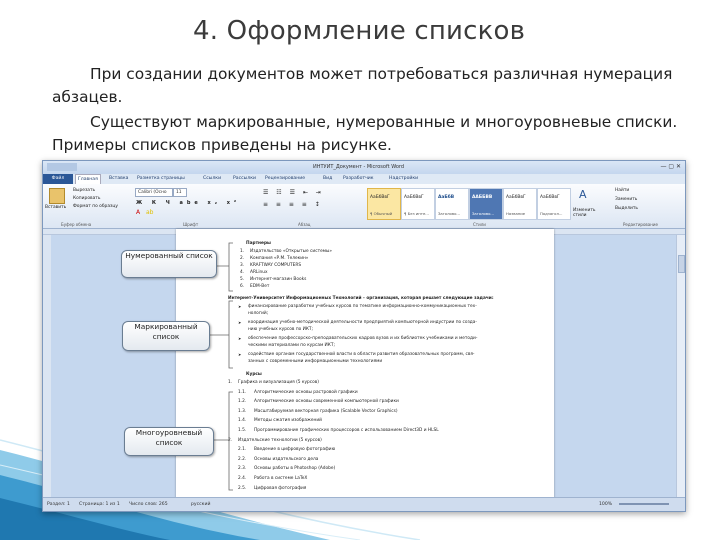  Describe the element at coordinates (216, 366) in the screenshot. I see `list-brackets` at that location.